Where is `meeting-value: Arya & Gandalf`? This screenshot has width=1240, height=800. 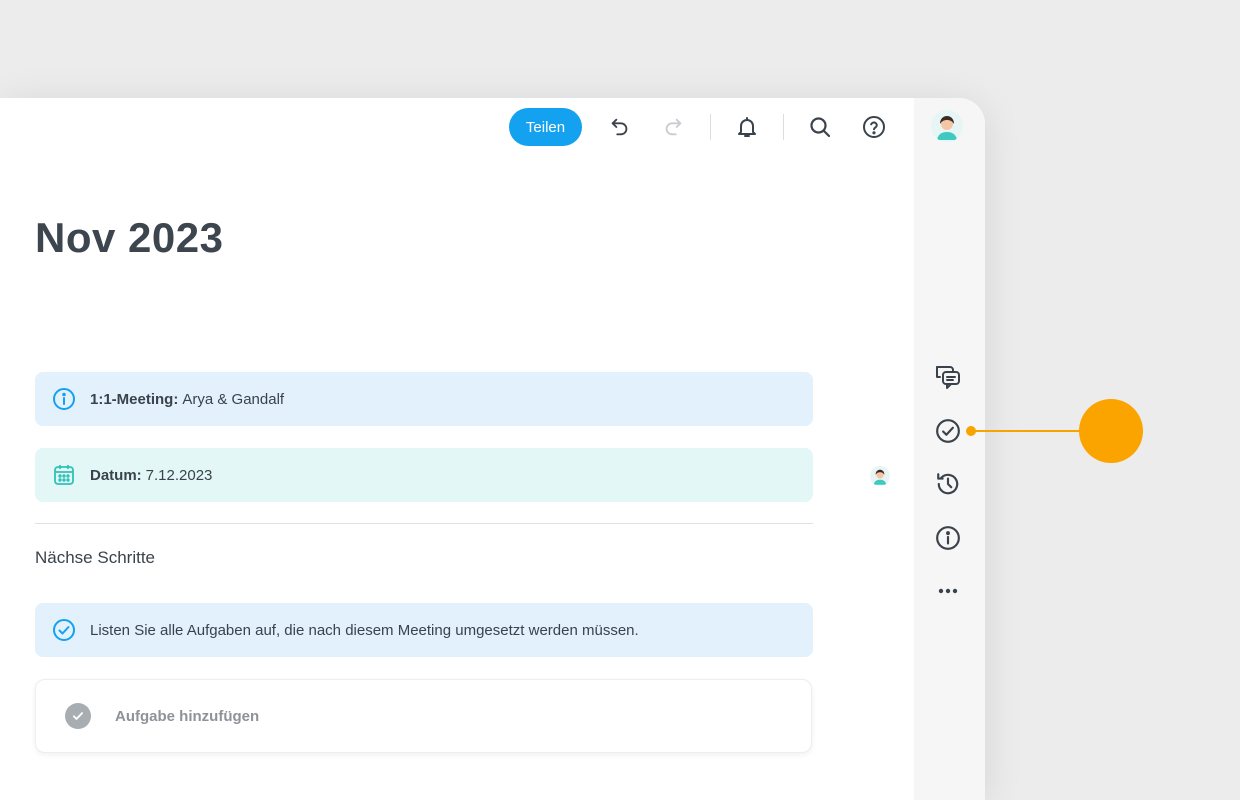 meeting-value: Arya & Gandalf is located at coordinates (233, 399).